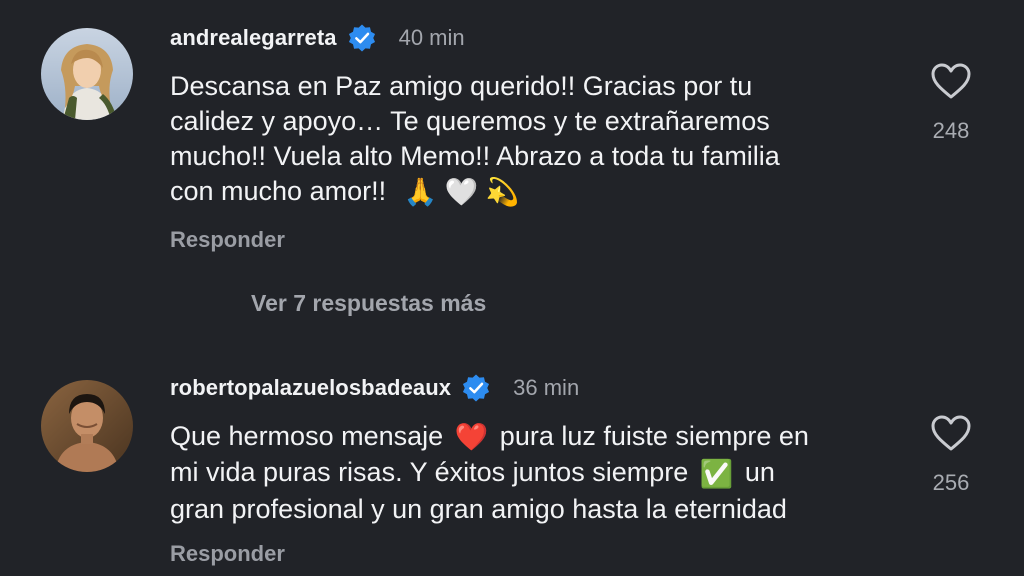  Describe the element at coordinates (951, 130) in the screenshot. I see `like-count: 248` at that location.